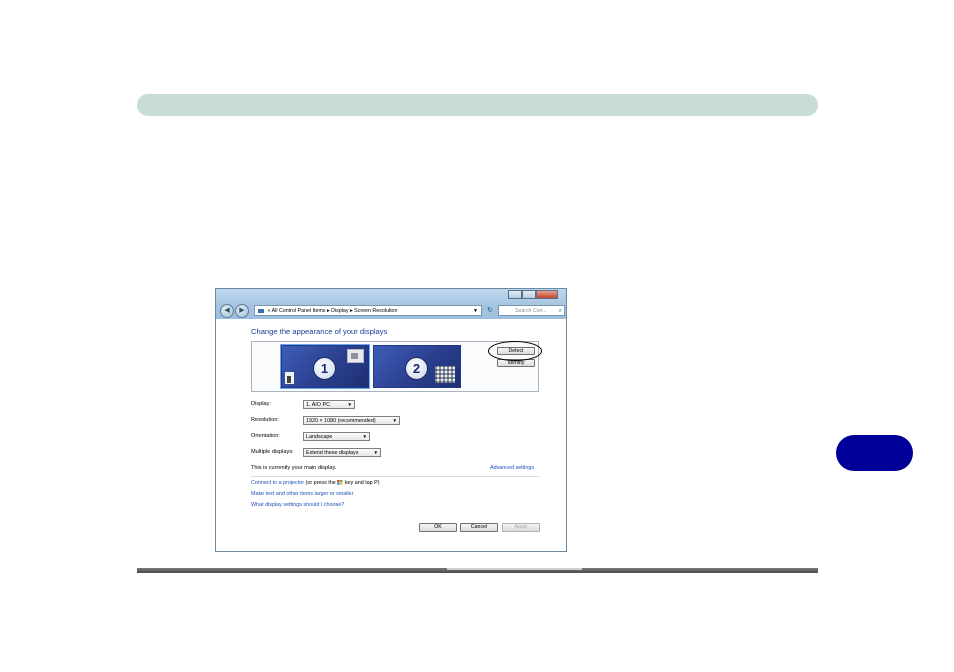 Image resolution: width=954 pixels, height=672 pixels. What do you see at coordinates (477, 570) in the screenshot?
I see `footer-rule` at bounding box center [477, 570].